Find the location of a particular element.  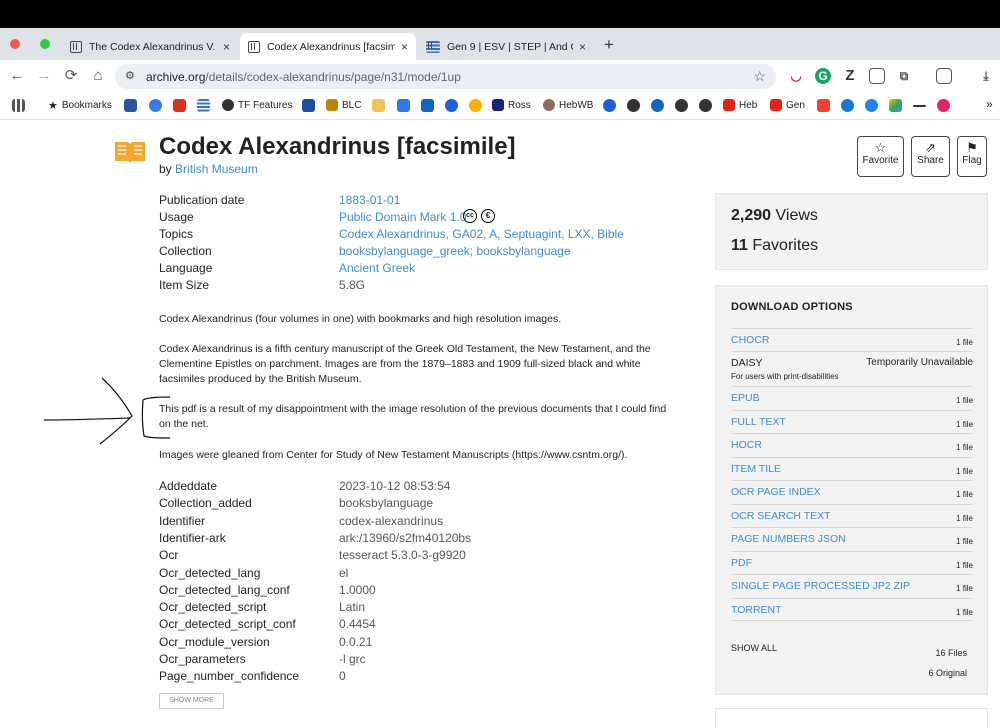

archive-icon is located at coordinates (76, 46).